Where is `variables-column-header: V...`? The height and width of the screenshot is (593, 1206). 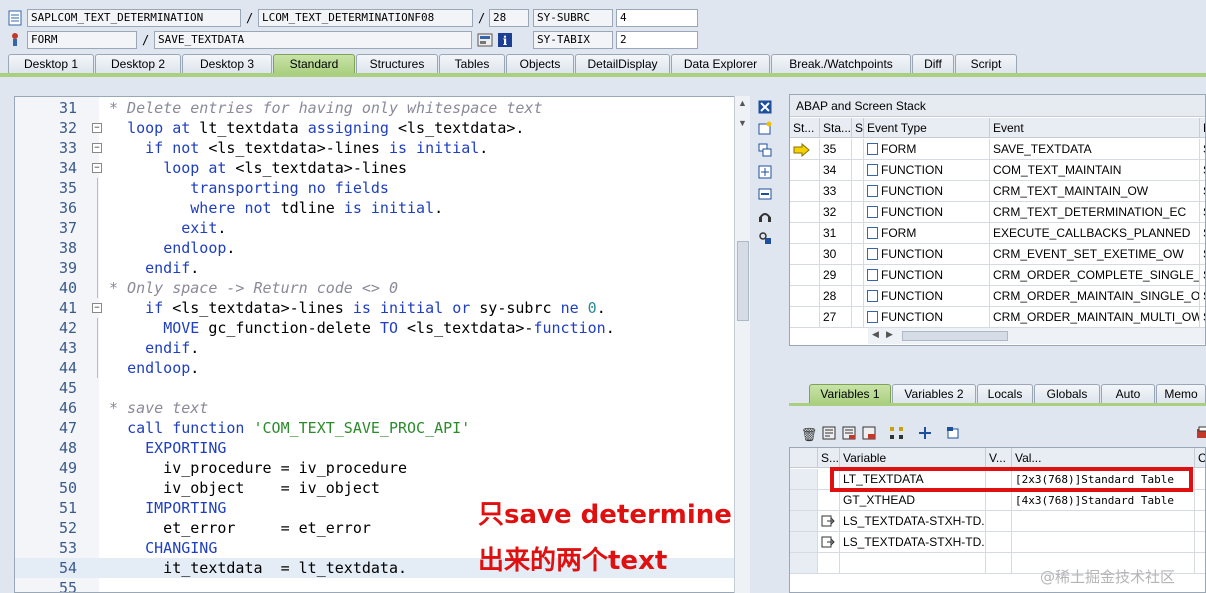 variables-column-header: V... is located at coordinates (999, 458).